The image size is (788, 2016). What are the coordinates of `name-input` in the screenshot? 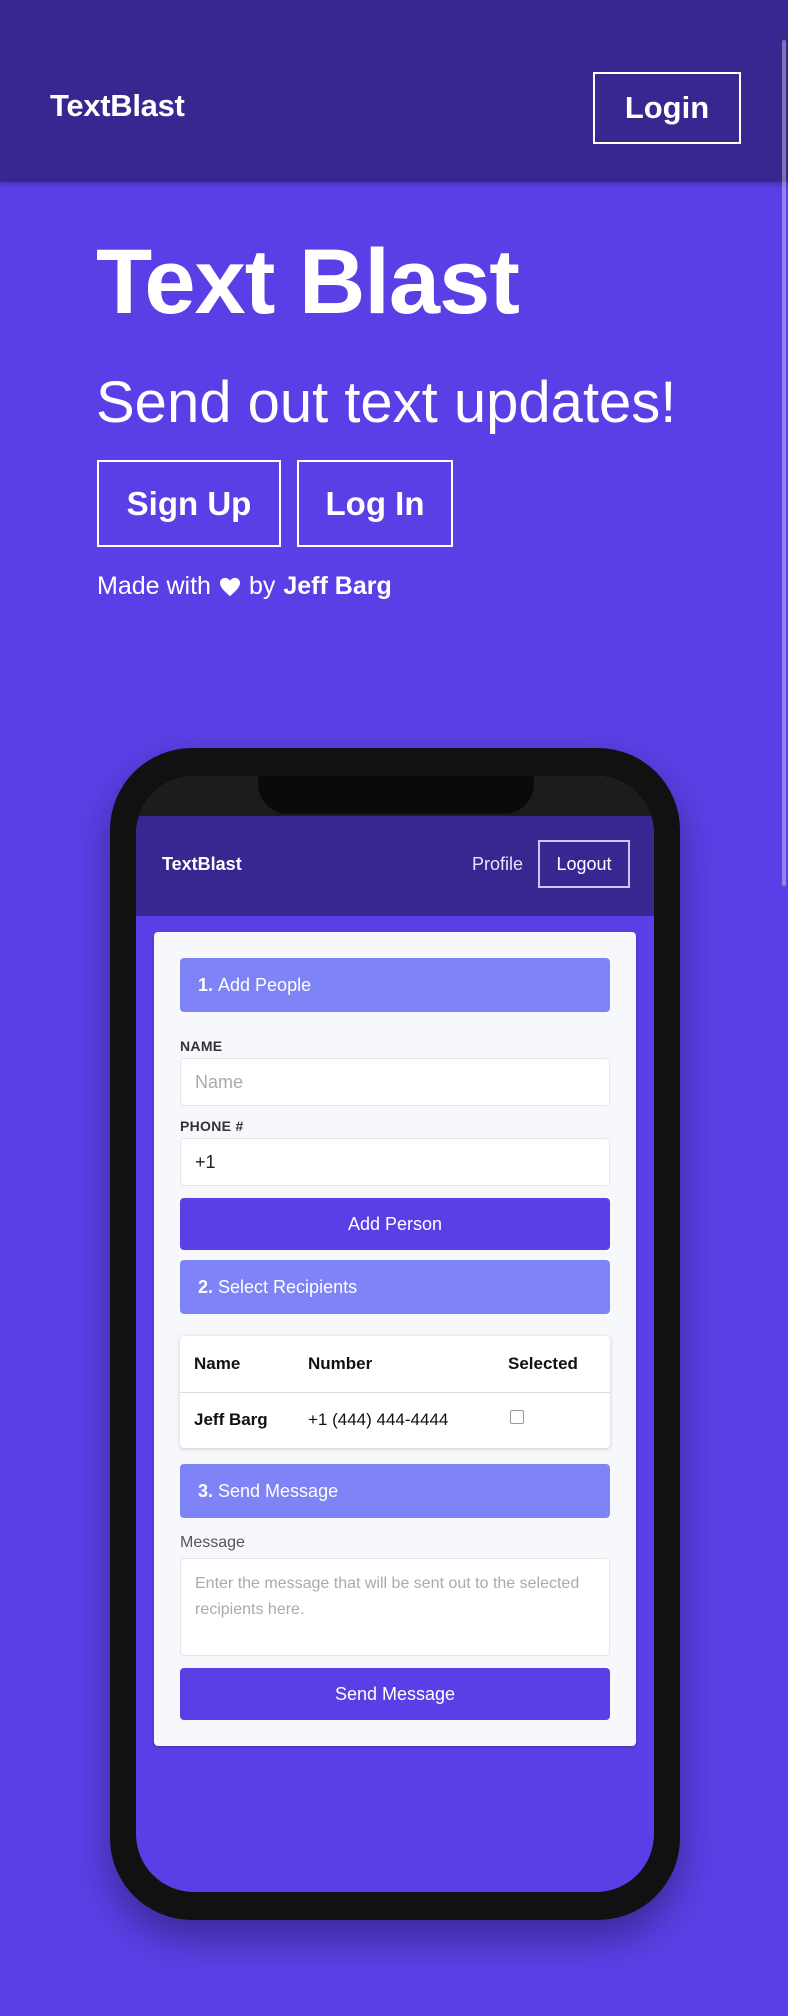 It's located at (395, 1082).